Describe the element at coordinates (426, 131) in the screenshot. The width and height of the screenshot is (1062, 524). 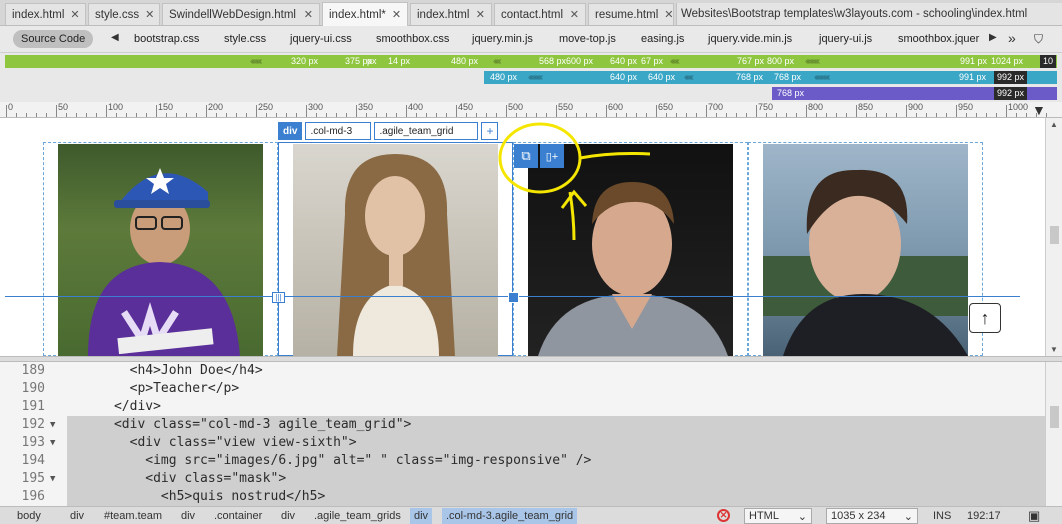
I see `class-field: .agile_team_grid` at that location.